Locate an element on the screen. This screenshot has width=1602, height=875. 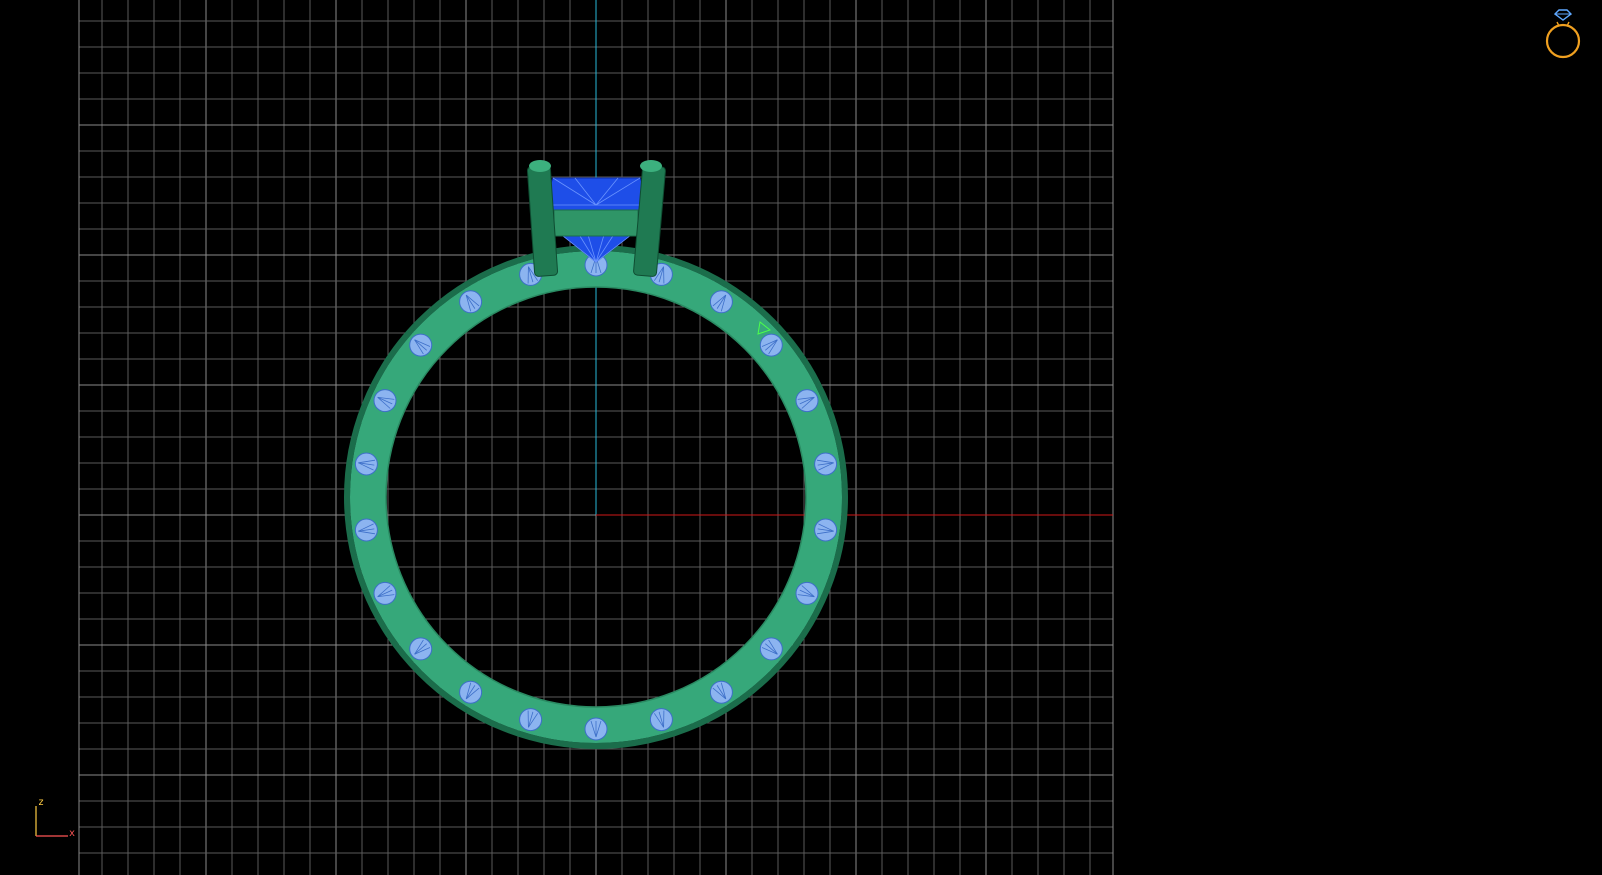
center-stone-setting is located at coordinates (596, 218).